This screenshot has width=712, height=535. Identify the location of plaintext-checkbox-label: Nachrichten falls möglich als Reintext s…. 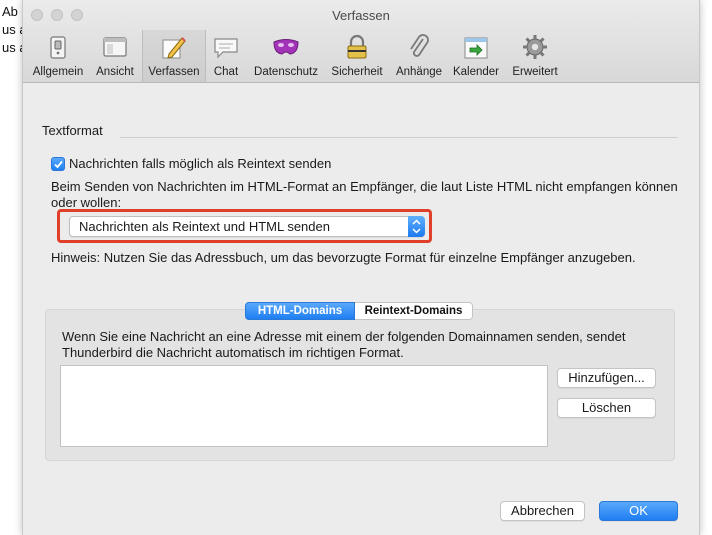
(200, 163).